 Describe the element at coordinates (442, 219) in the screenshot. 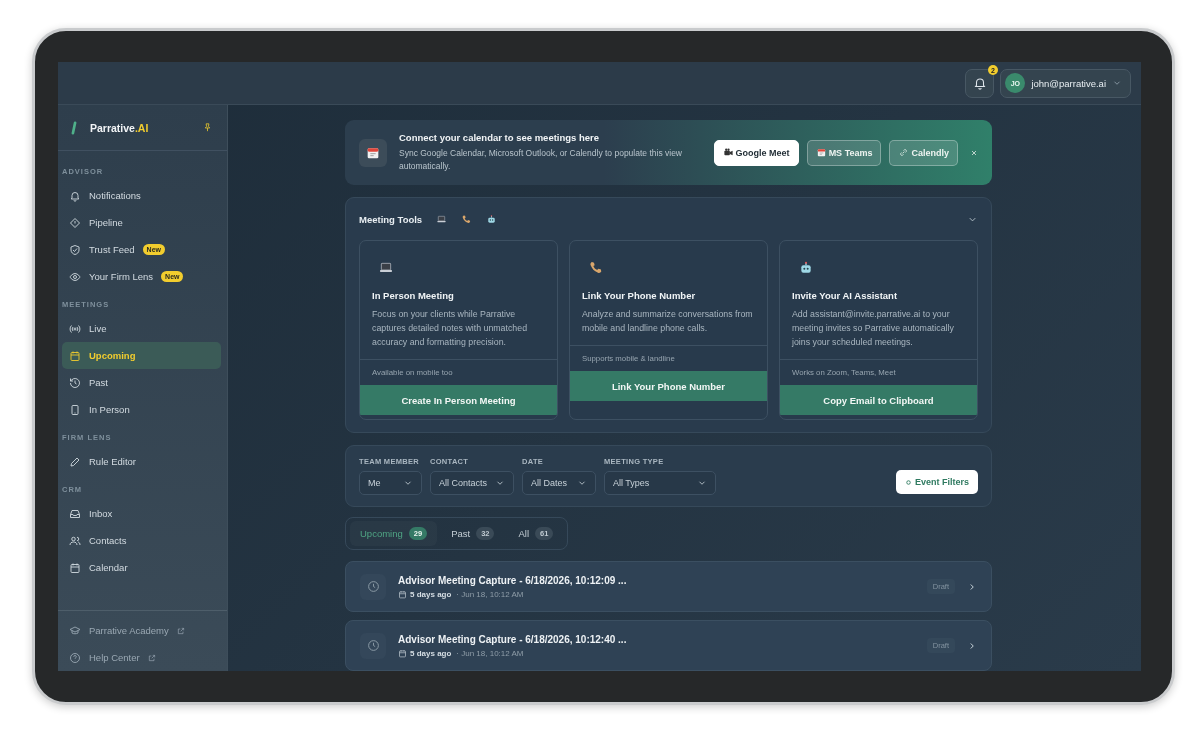

I see `laptop-icon` at that location.